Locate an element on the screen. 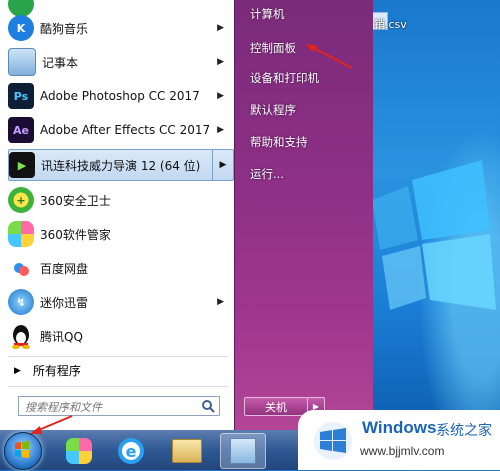  program-item-powerdirector: ▶ 讯连科技威力导演 12 (64 位) ▶ is located at coordinates (121, 165).